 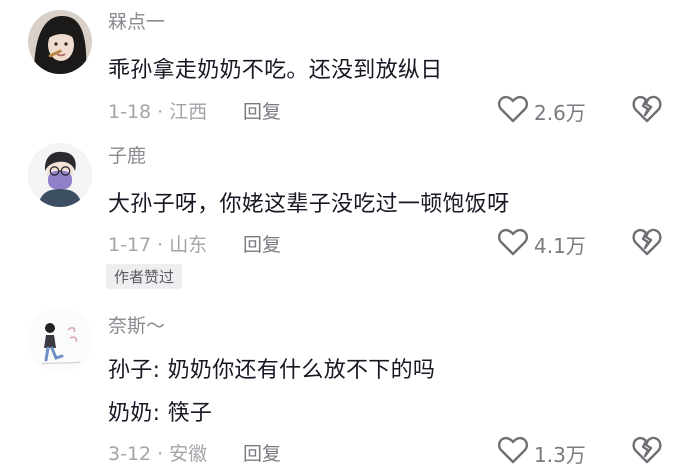 I want to click on username: 奈斯～, so click(x=136, y=324).